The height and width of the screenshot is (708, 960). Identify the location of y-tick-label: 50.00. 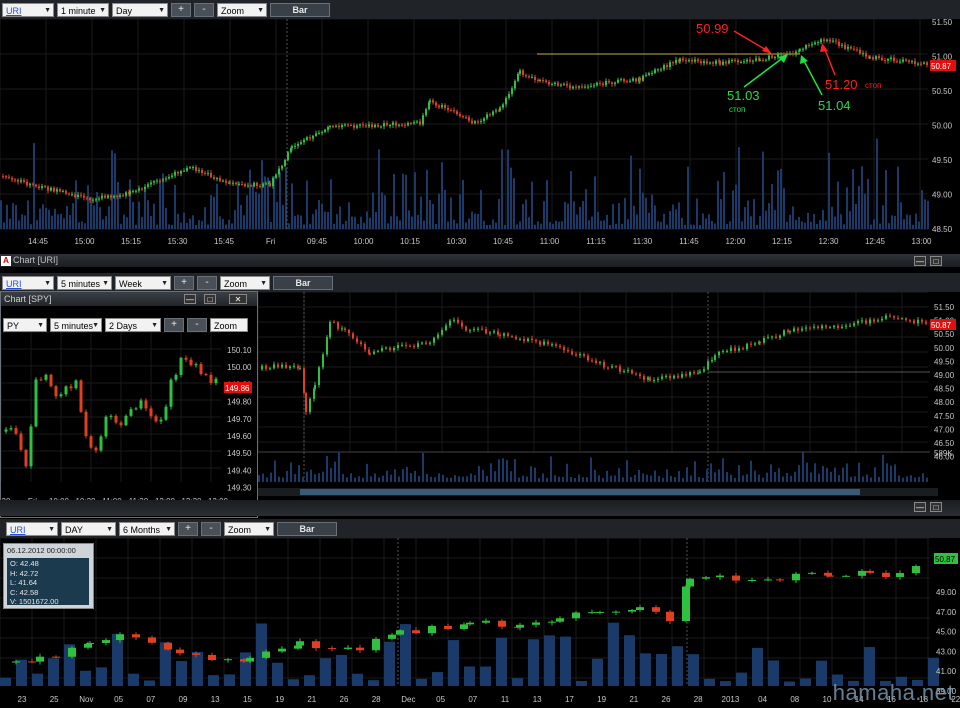
(942, 126).